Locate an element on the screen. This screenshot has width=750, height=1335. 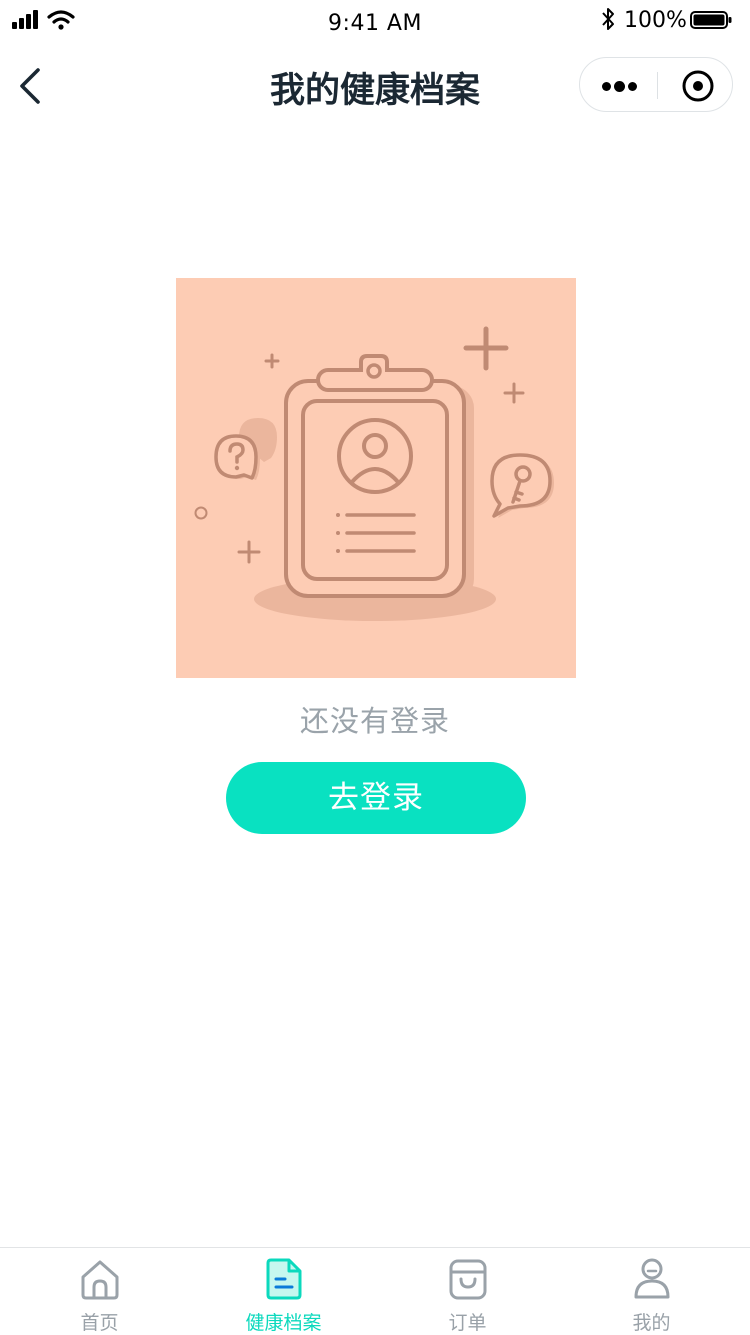
tab-health-record-label: 健康档案 is located at coordinates (283, 1323).